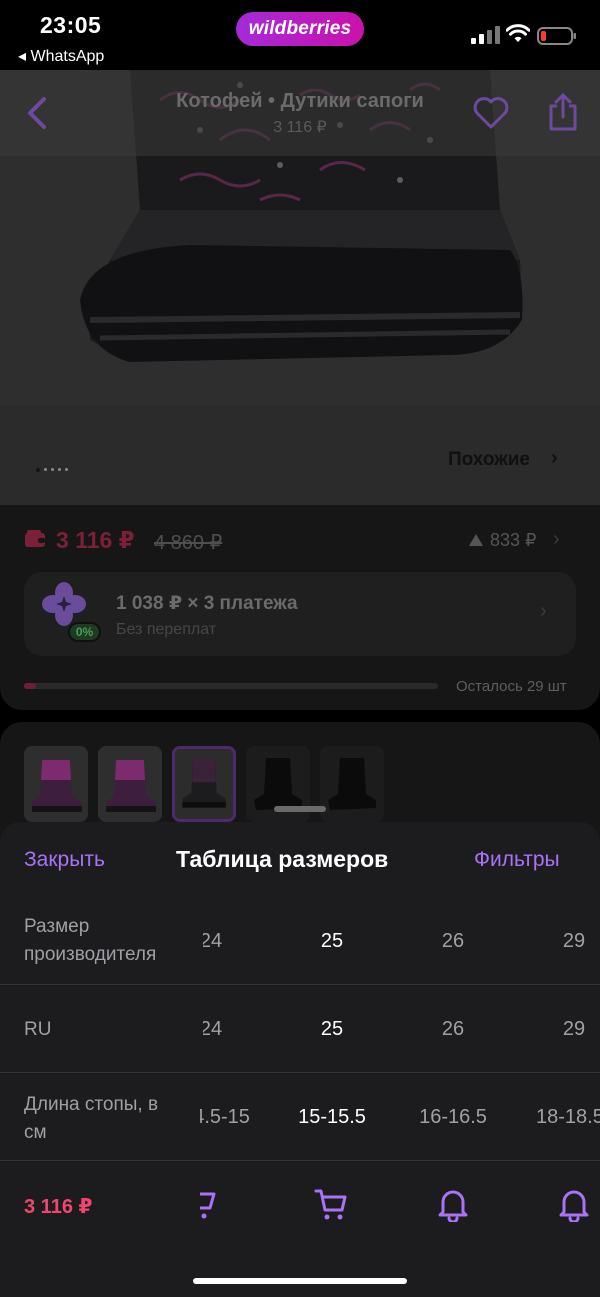  I want to click on wifi-icon, so click(518, 33).